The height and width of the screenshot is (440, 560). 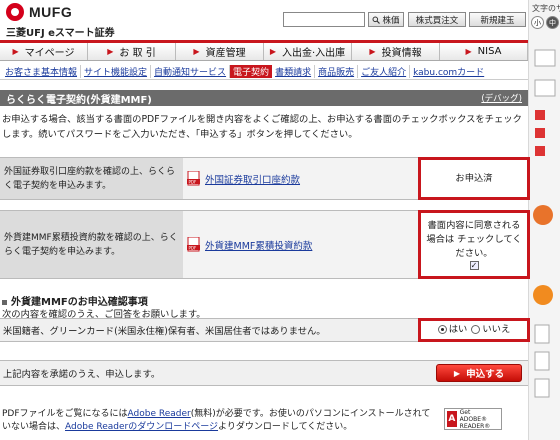 I want to click on badge-get: Get, so click(x=465, y=412).